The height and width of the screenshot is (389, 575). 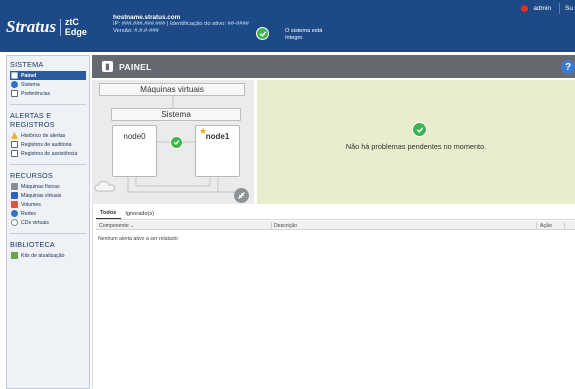 I want to click on sidebar-title-sistema: SISTEMA, so click(x=27, y=64).